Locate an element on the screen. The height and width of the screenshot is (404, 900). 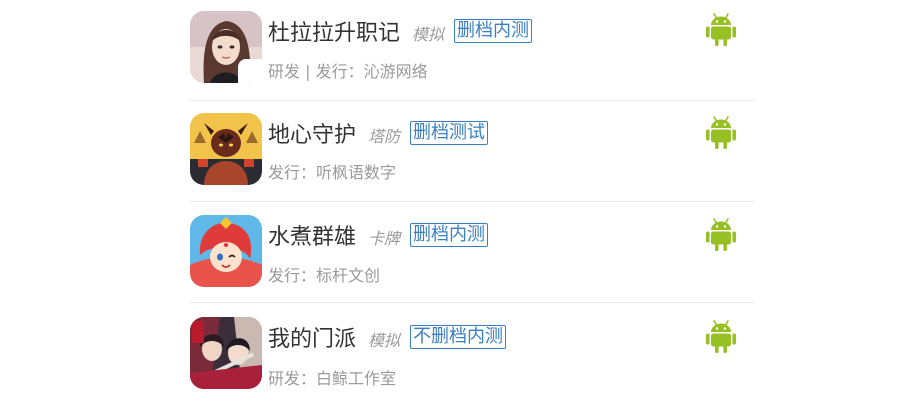
game-title: 我的门派 is located at coordinates (312, 337).